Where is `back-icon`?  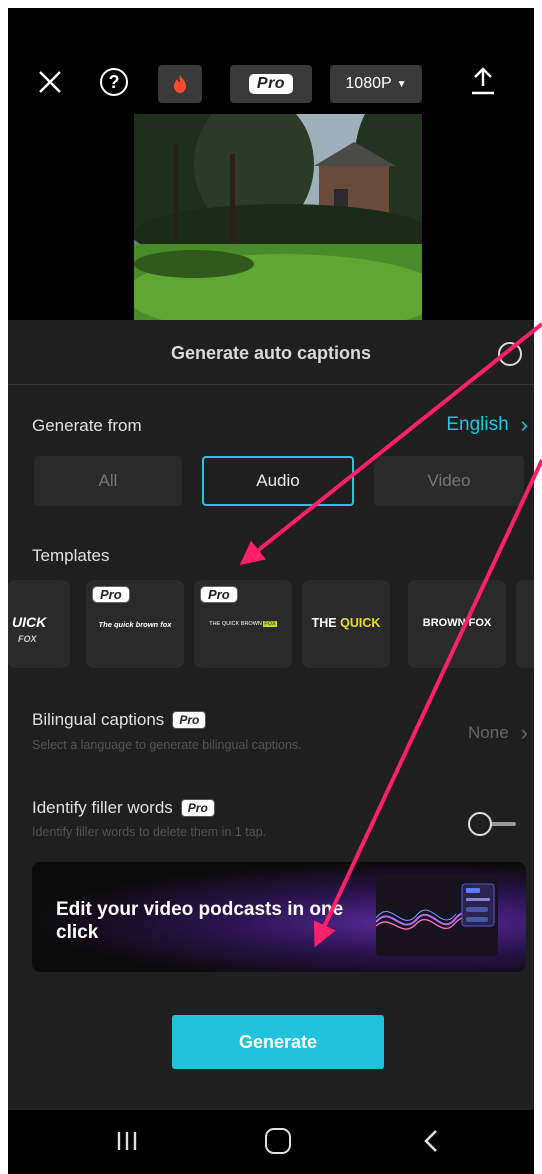 back-icon is located at coordinates (431, 1141).